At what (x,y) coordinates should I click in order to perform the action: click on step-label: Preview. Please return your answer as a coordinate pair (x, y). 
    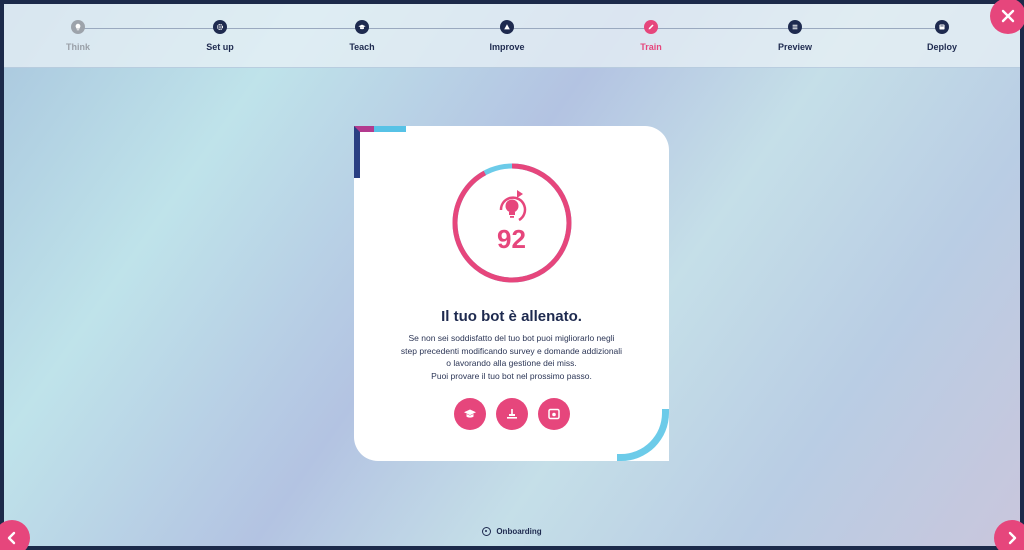
    Looking at the image, I should click on (795, 47).